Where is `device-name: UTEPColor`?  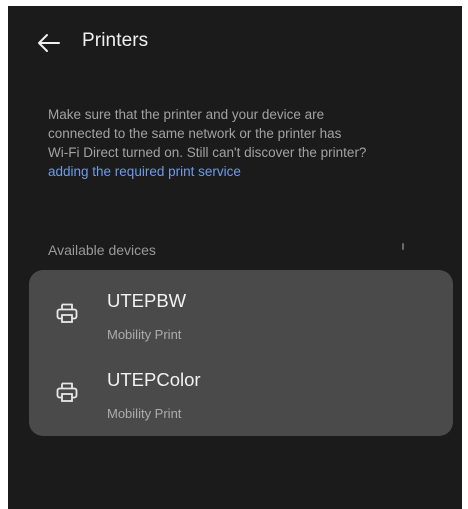 device-name: UTEPColor is located at coordinates (154, 379).